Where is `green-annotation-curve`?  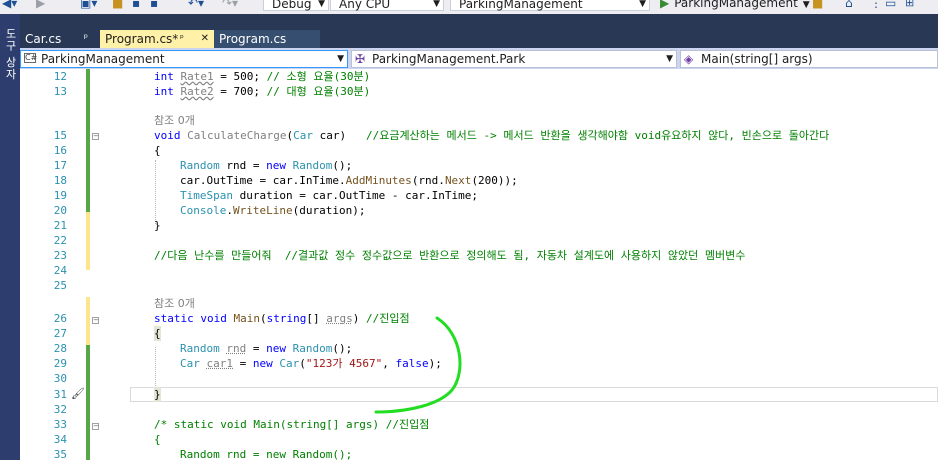 green-annotation-curve is located at coordinates (418, 365).